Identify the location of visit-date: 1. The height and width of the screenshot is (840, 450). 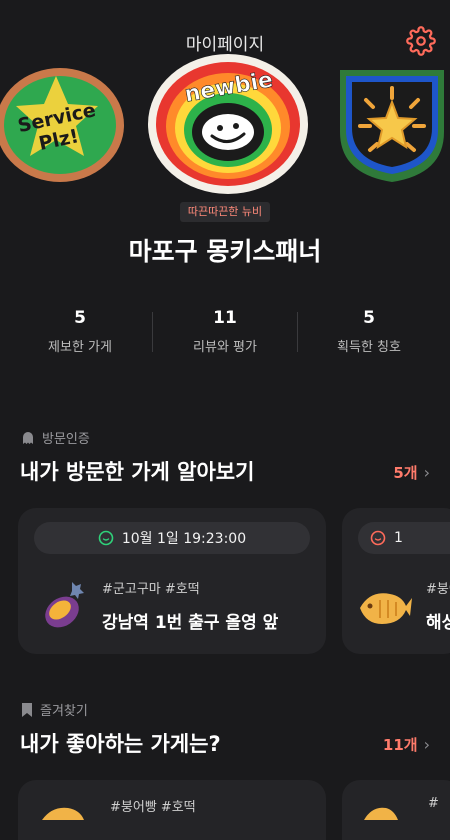
(398, 538).